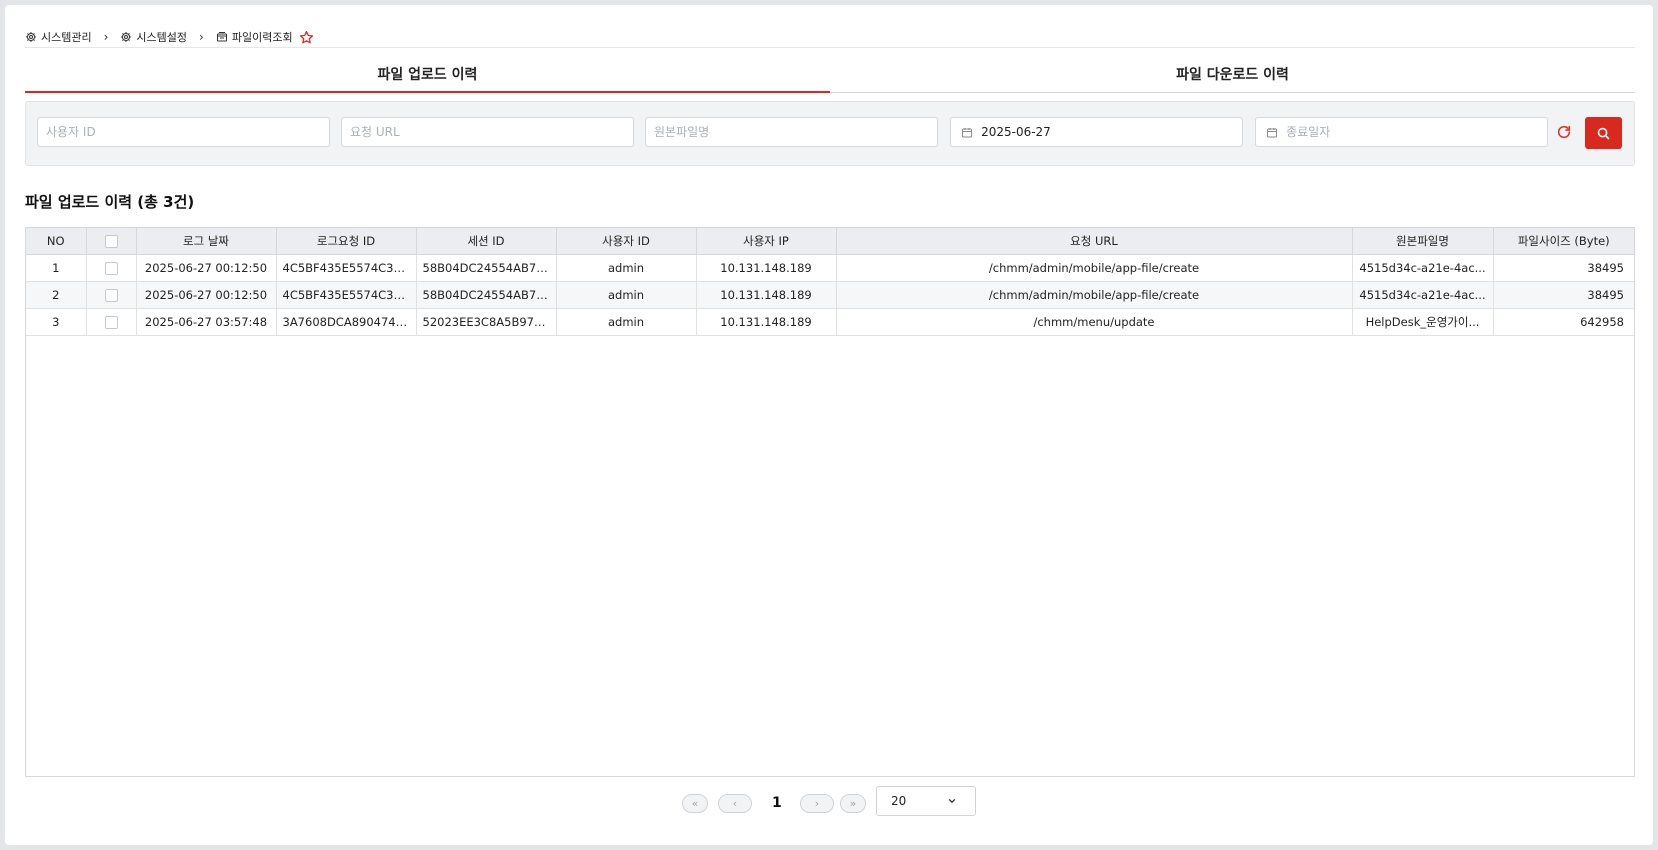 This screenshot has height=850, width=1658. I want to click on col-header-request-url: 요청 URL, so click(1094, 241).